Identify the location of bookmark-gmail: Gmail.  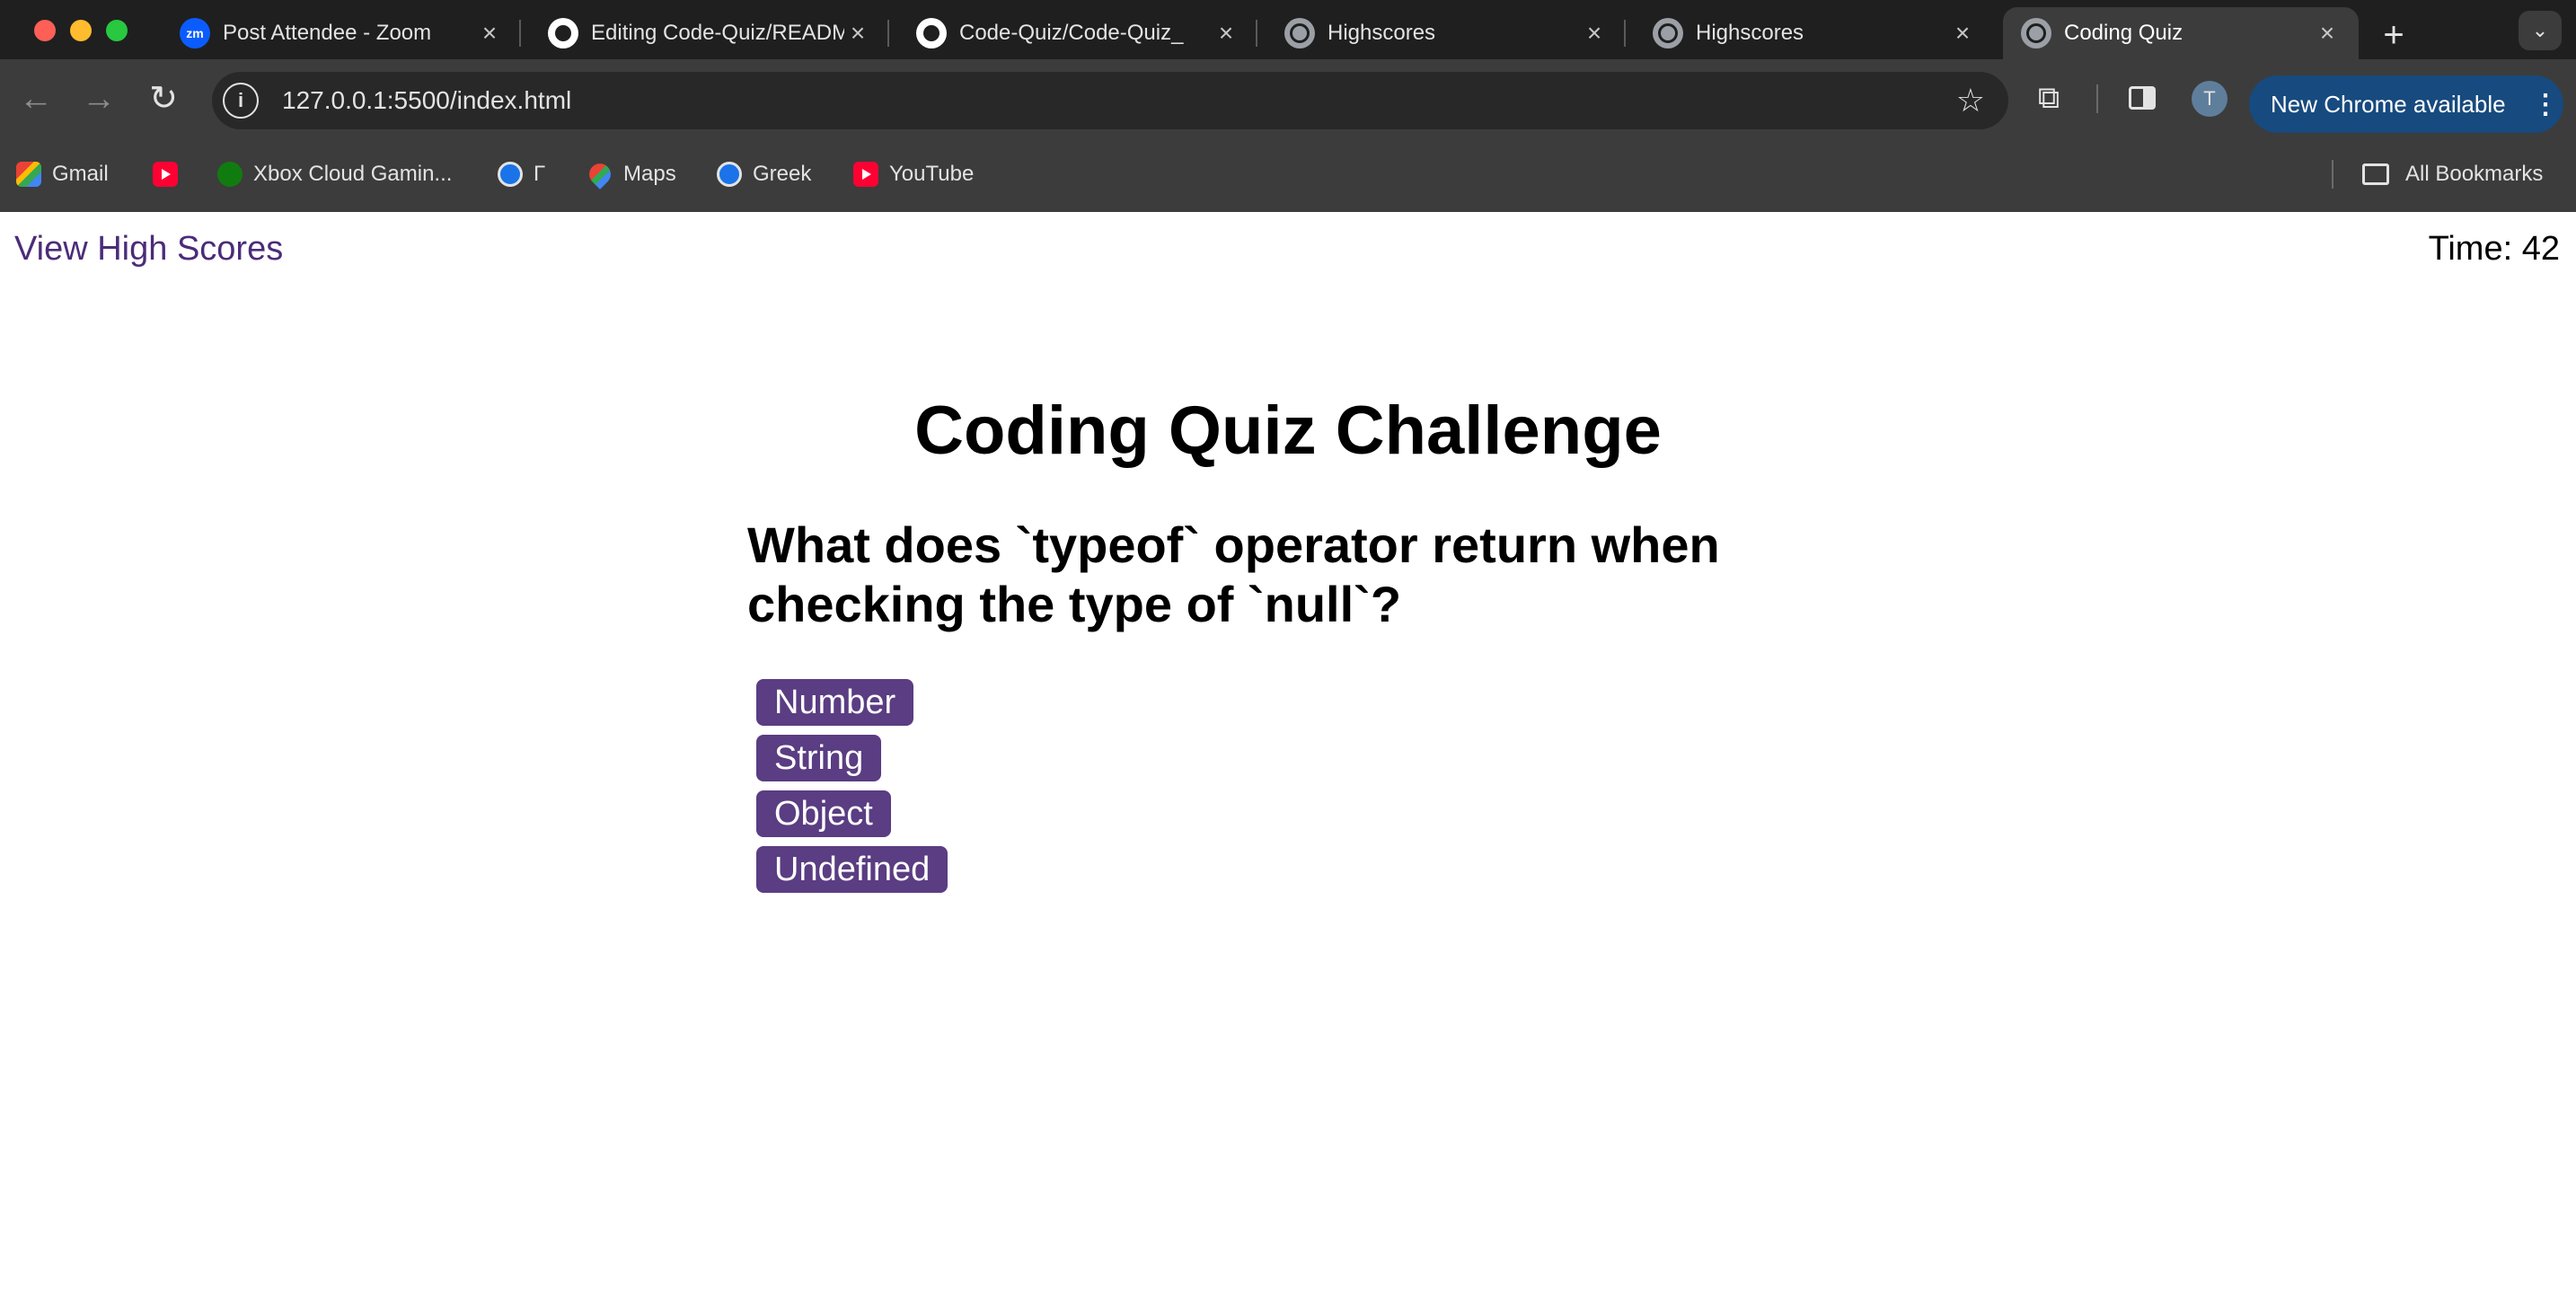
(62, 174).